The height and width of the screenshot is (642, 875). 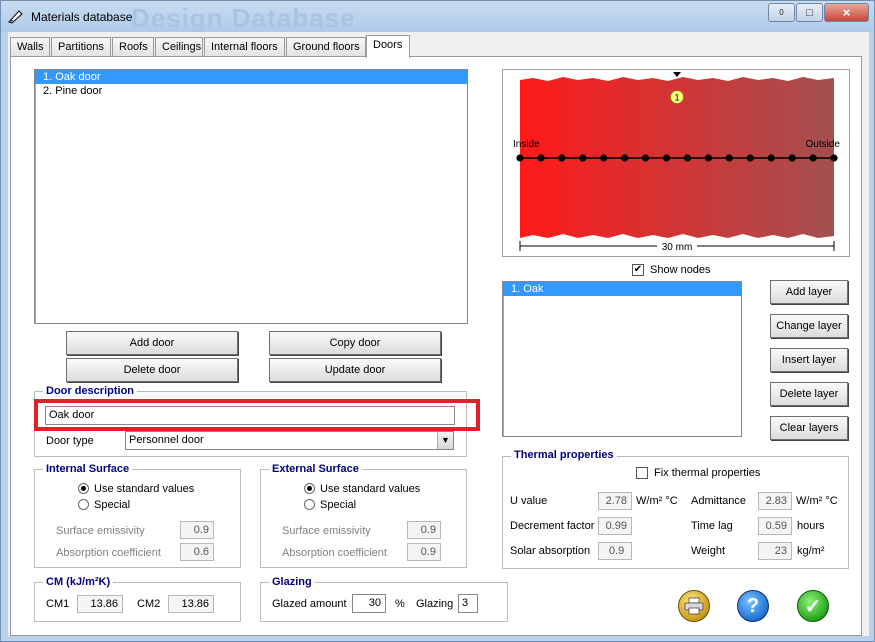 What do you see at coordinates (622, 289) in the screenshot?
I see `list-item: 1. Oak` at bounding box center [622, 289].